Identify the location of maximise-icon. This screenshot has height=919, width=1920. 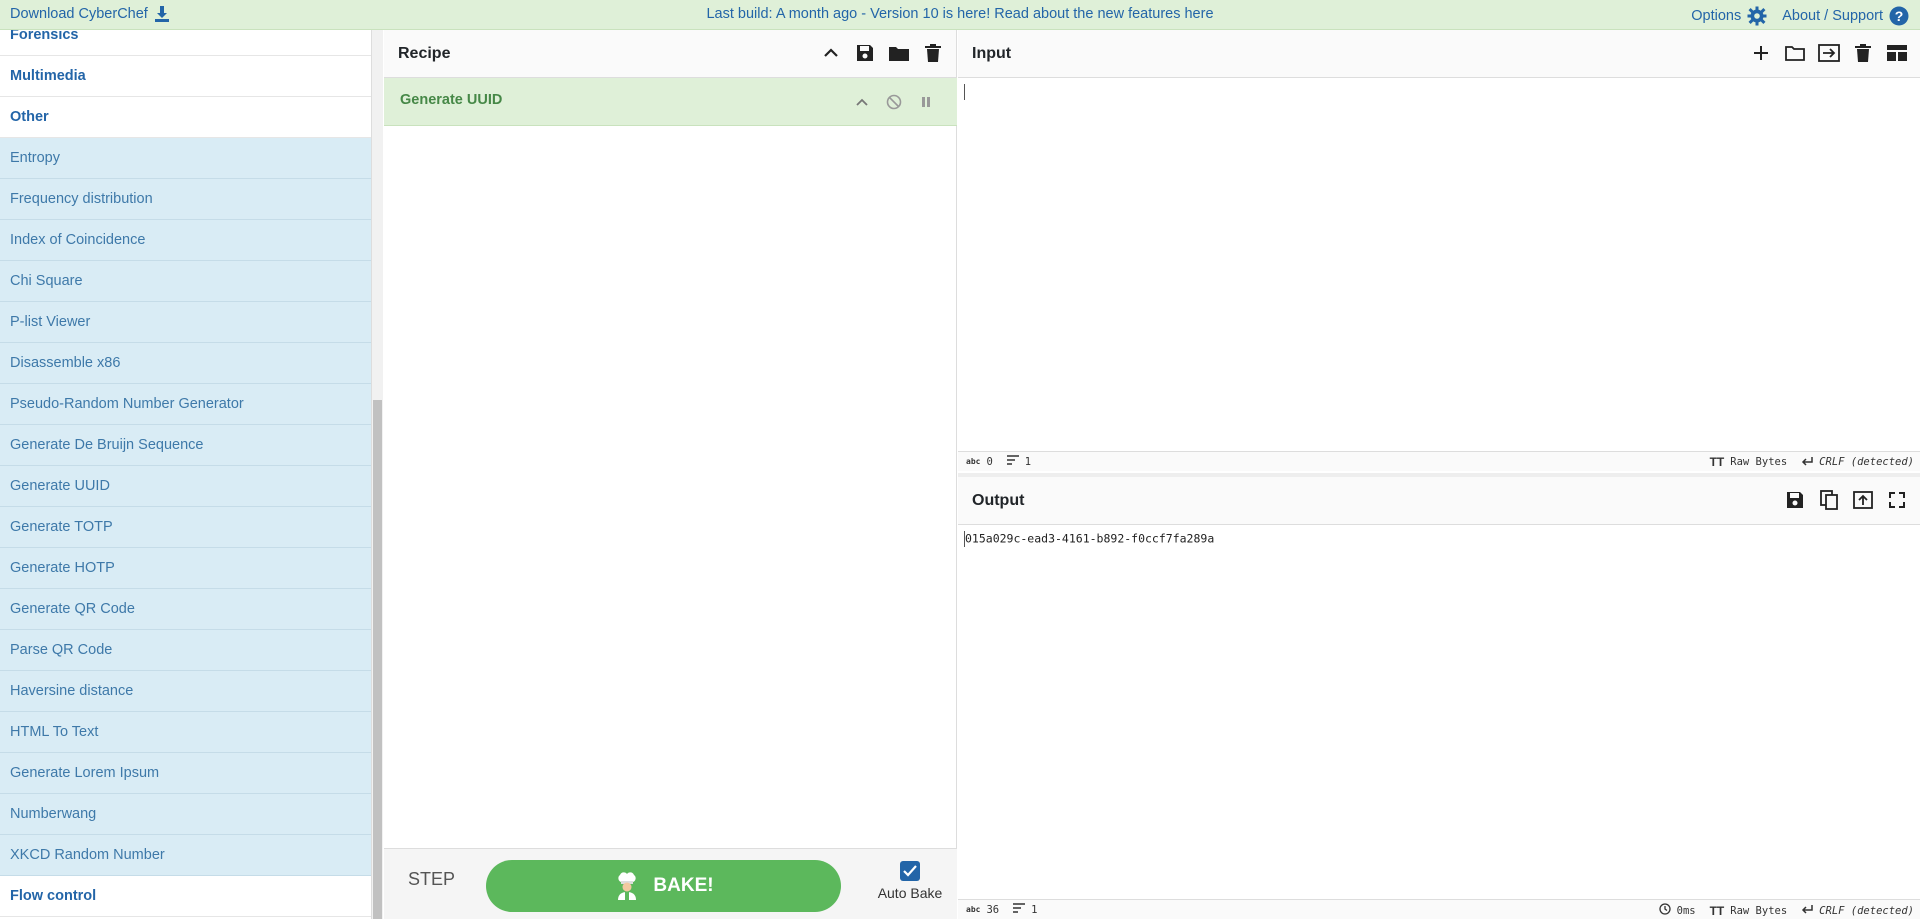
(1897, 500).